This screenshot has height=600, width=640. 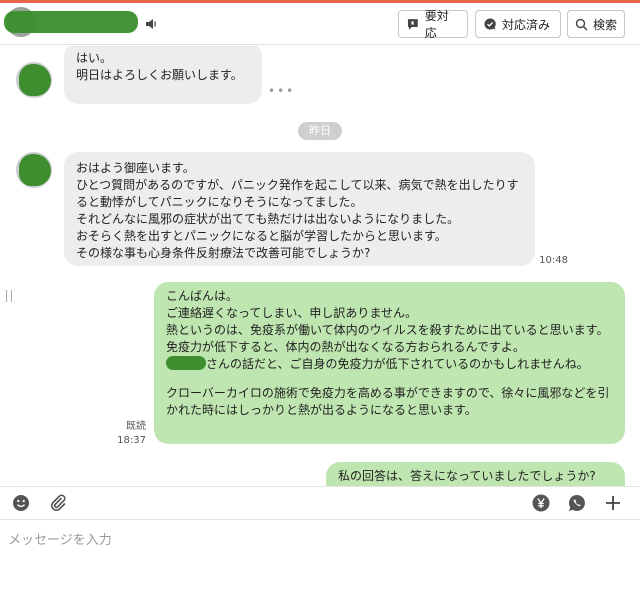 What do you see at coordinates (71, 22) in the screenshot?
I see `chat-name-redacted` at bounding box center [71, 22].